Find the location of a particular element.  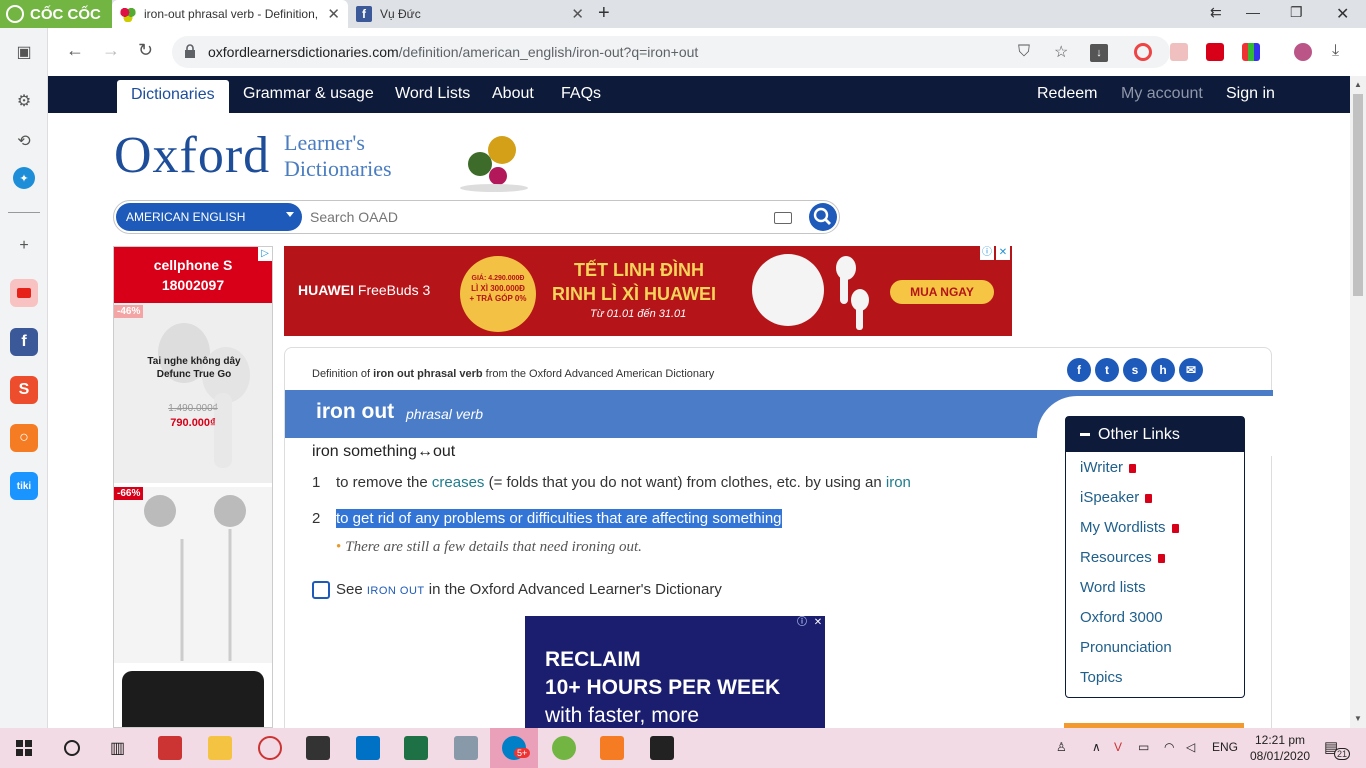

minimize-icon: — is located at coordinates (1253, 12).